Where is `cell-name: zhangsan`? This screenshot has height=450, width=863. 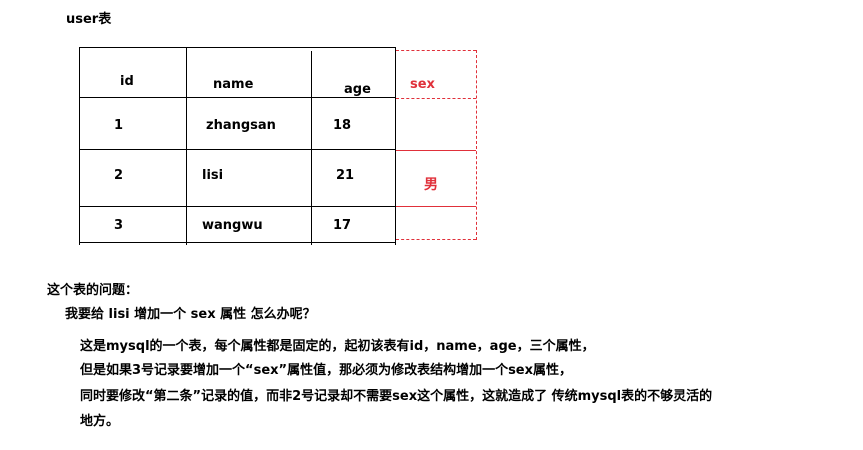 cell-name: zhangsan is located at coordinates (241, 125).